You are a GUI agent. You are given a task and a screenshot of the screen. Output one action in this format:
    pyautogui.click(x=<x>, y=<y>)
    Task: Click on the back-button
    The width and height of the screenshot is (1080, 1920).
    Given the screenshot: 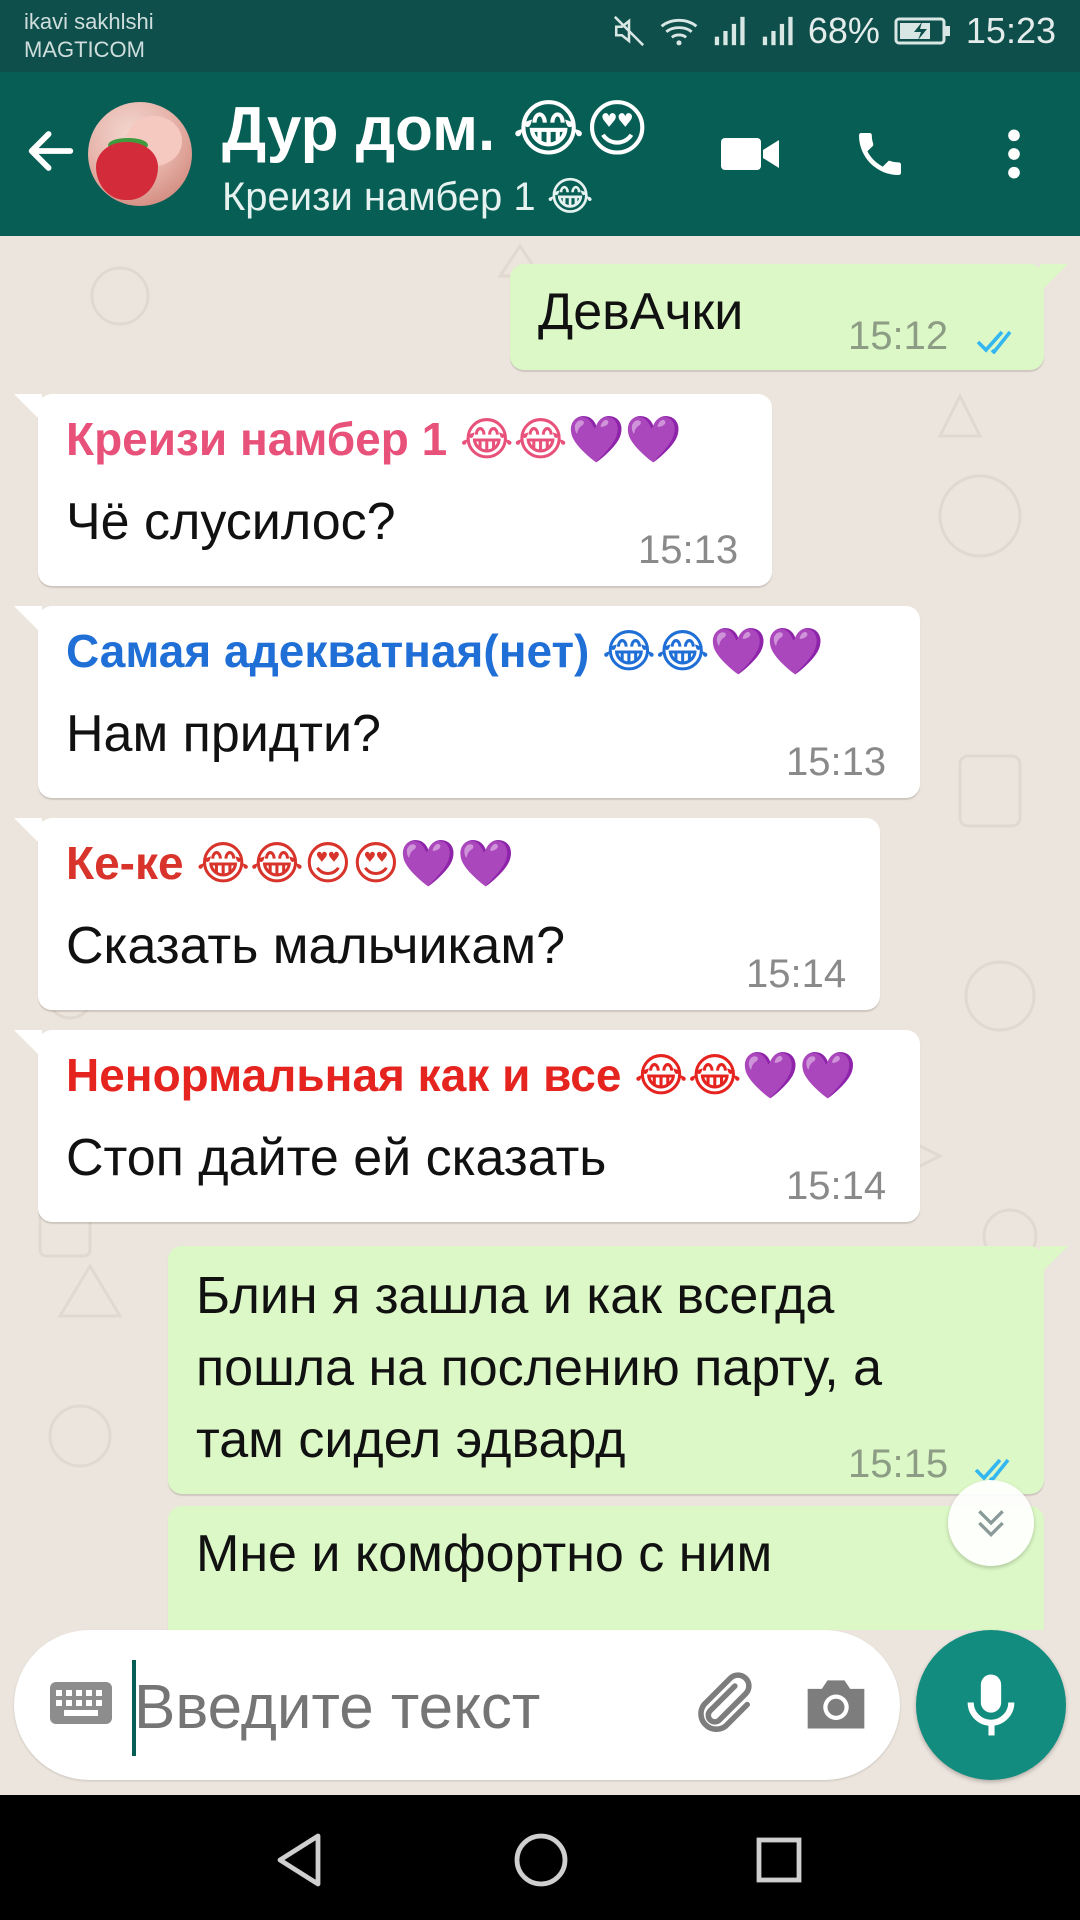 What is the action you would take?
    pyautogui.click(x=51, y=151)
    